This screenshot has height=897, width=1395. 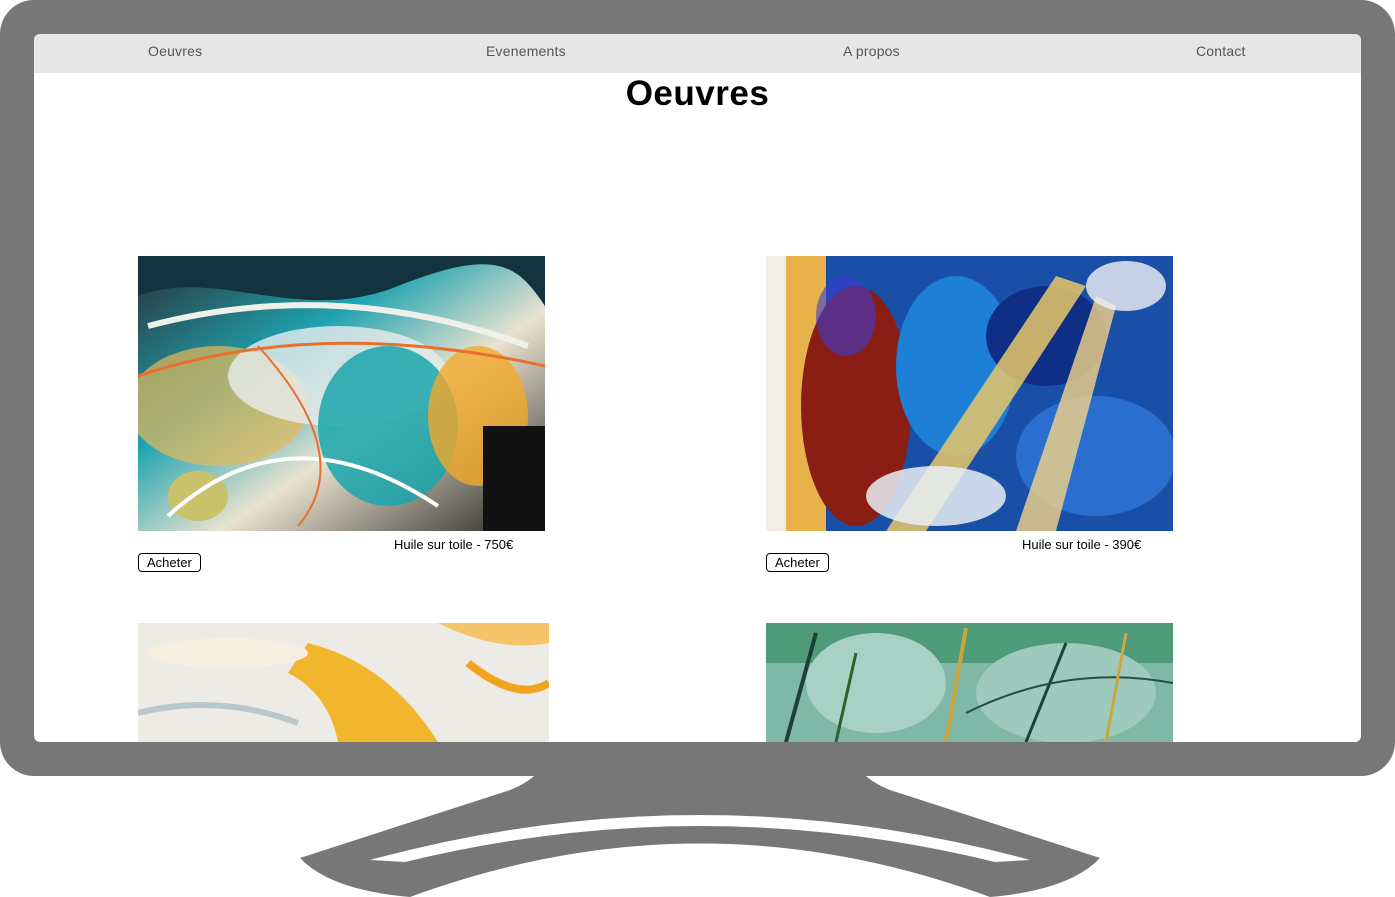 What do you see at coordinates (697, 93) in the screenshot?
I see `page-title: Oeuvres` at bounding box center [697, 93].